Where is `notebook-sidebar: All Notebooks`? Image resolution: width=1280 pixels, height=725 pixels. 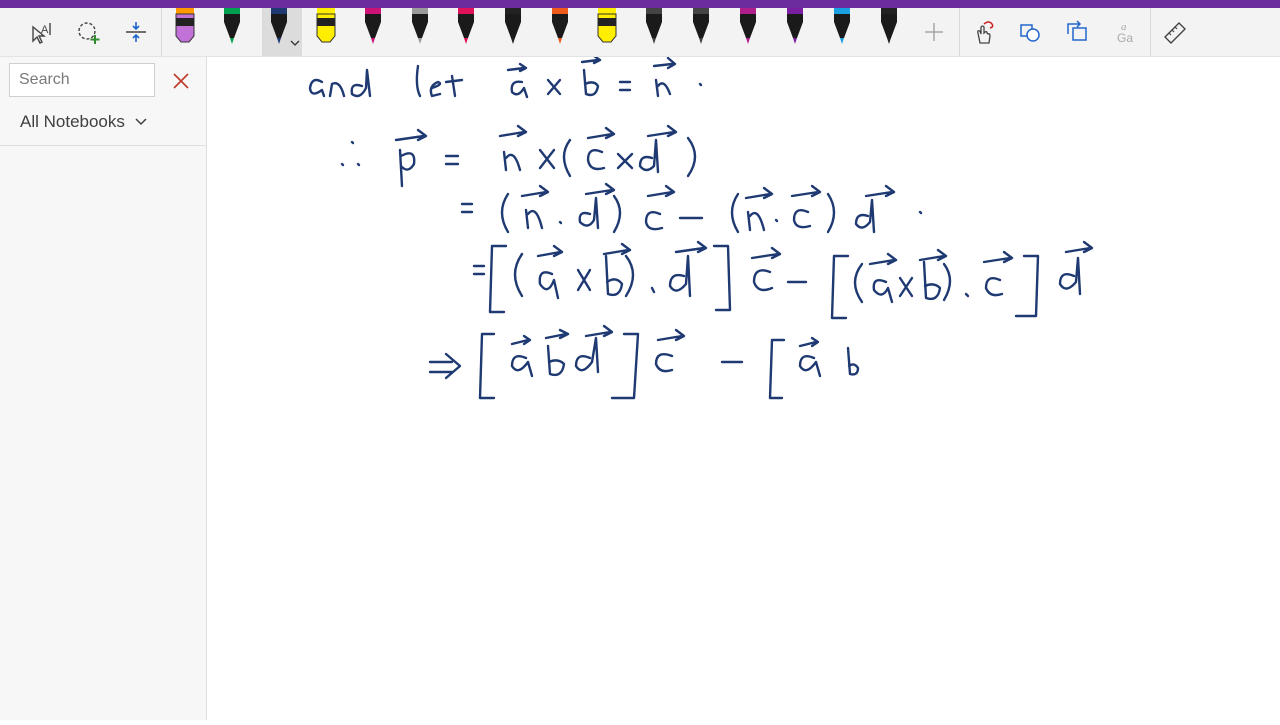
notebook-sidebar: All Notebooks is located at coordinates (103, 388).